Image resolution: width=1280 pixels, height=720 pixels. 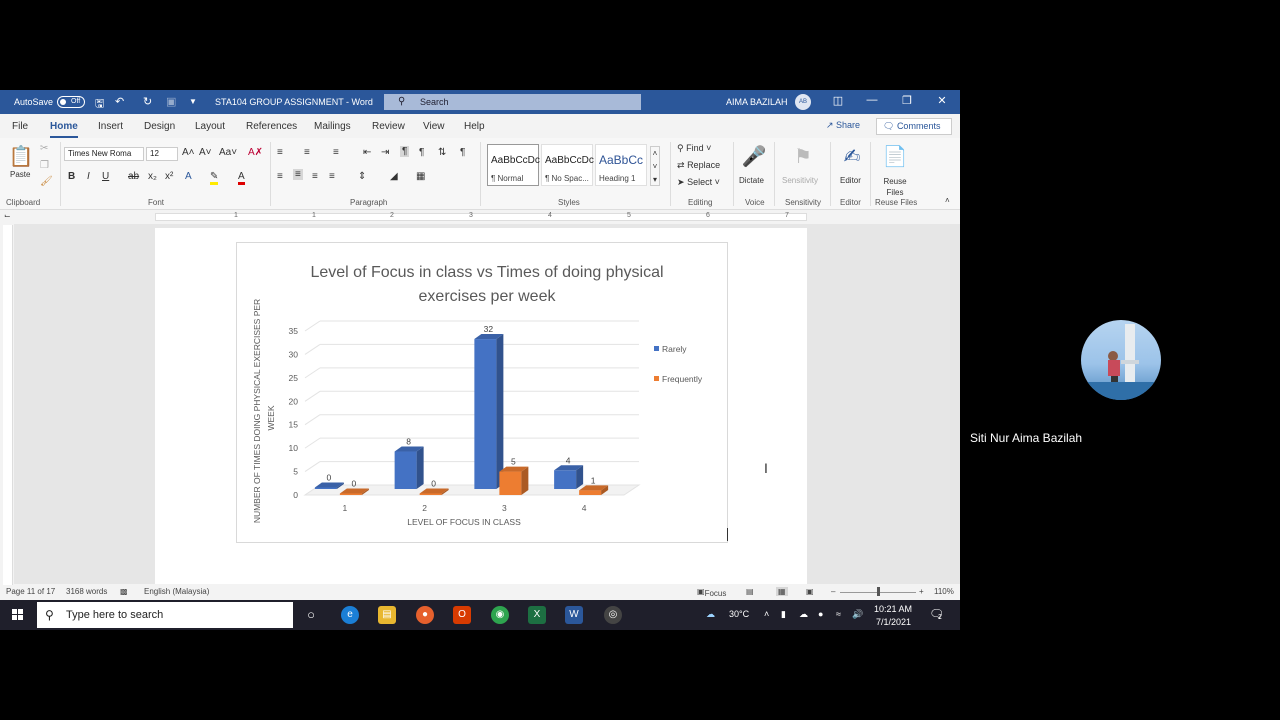 What do you see at coordinates (843, 126) in the screenshot?
I see `share-button: ↗ Share` at bounding box center [843, 126].